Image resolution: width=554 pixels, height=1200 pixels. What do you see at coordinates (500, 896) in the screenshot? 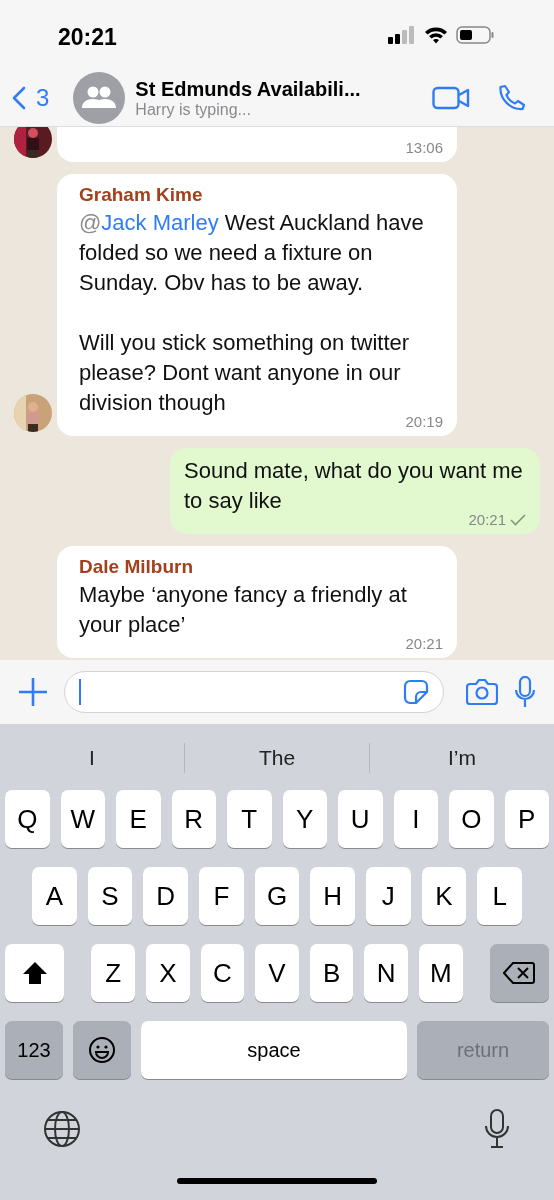
I see `keyboard-key: L` at bounding box center [500, 896].